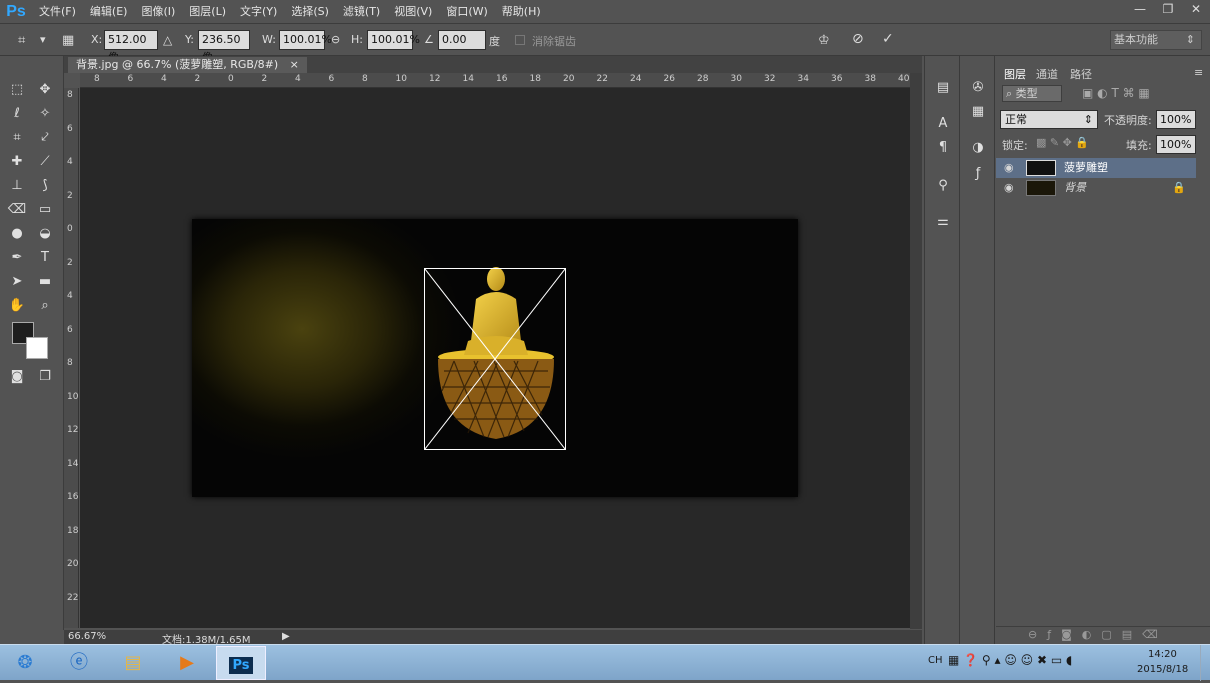 The width and height of the screenshot is (1210, 683). I want to click on brush-preset-icon: ⚲, so click(943, 186).